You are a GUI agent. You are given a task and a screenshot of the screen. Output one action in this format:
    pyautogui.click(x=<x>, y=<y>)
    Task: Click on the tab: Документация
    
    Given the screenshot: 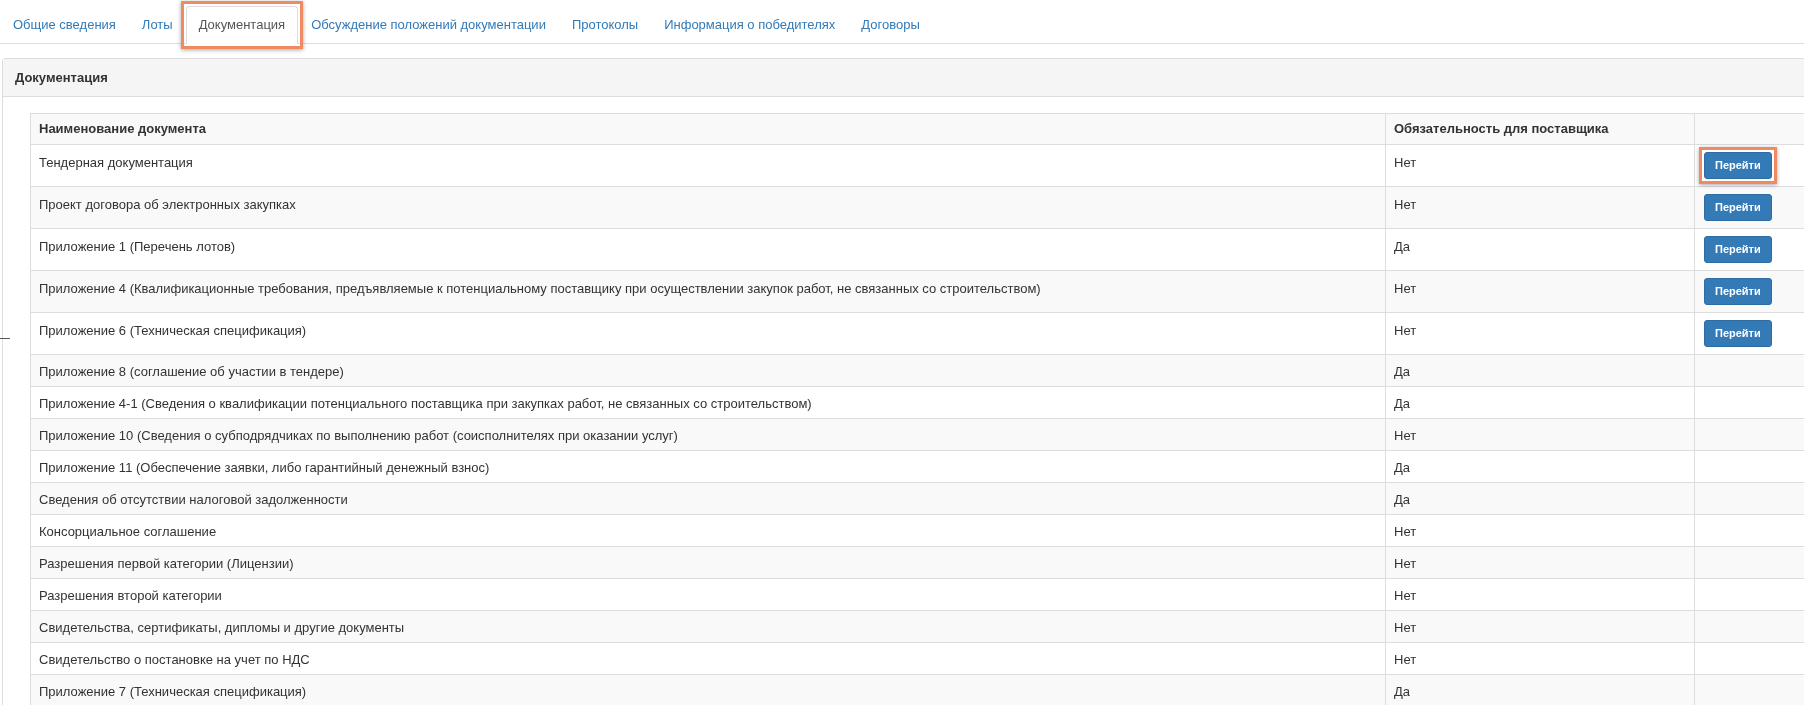 What is the action you would take?
    pyautogui.click(x=242, y=25)
    